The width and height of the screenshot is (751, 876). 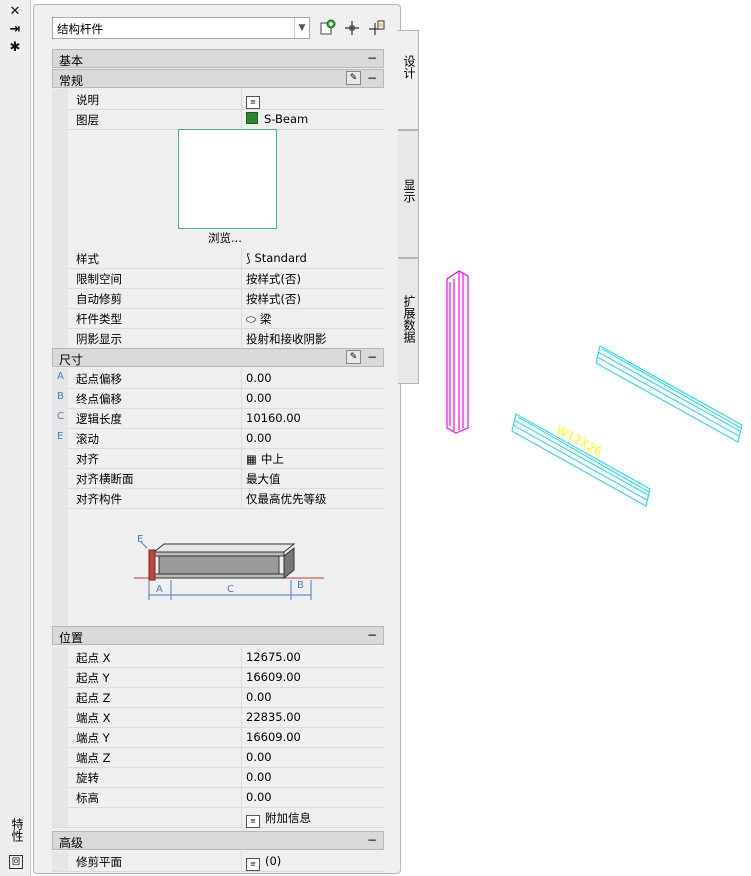 What do you see at coordinates (15, 438) in the screenshot?
I see `palette-titlebar: ✕ ⇥ ✱ 特性 回` at bounding box center [15, 438].